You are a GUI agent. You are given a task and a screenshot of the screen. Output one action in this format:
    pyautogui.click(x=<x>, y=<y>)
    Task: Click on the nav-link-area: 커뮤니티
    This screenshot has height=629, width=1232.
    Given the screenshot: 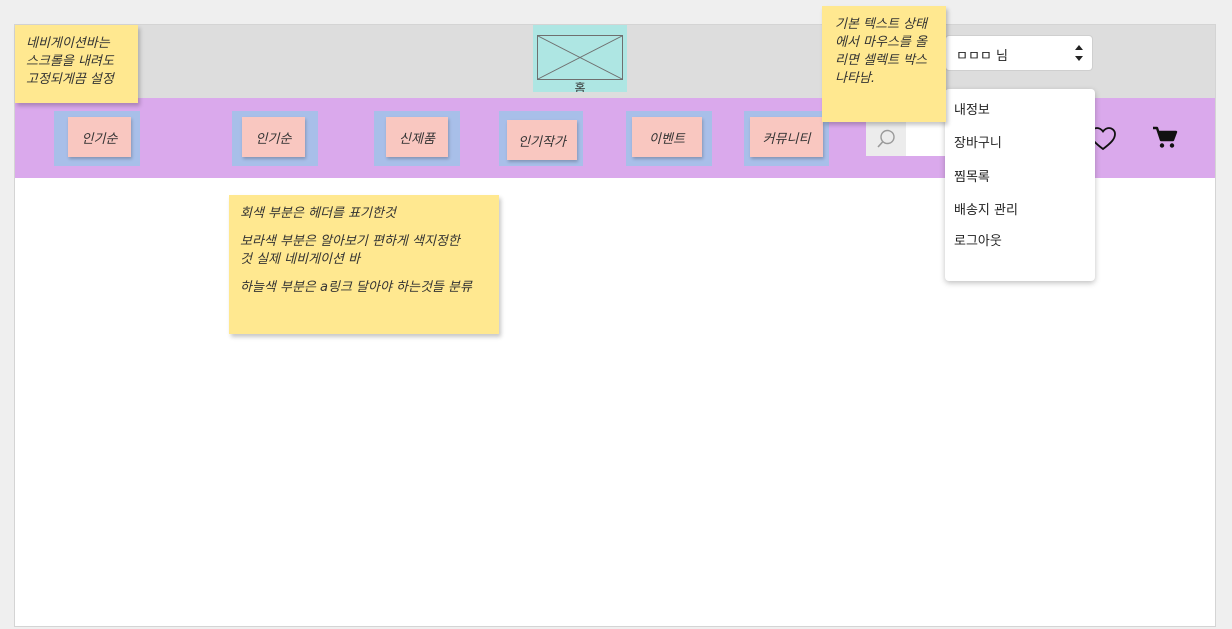 What is the action you would take?
    pyautogui.click(x=786, y=138)
    